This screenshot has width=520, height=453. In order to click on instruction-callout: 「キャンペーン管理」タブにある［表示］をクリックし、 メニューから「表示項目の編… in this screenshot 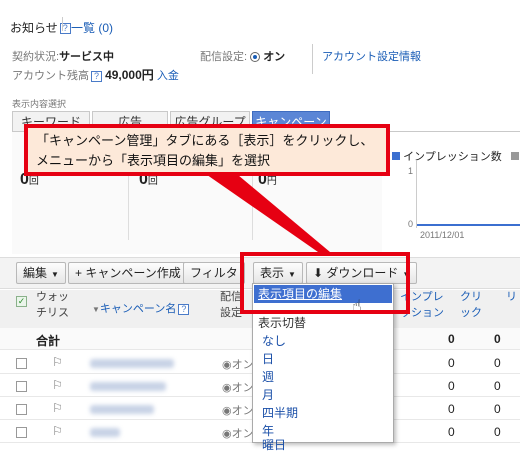, I will do `click(207, 150)`.